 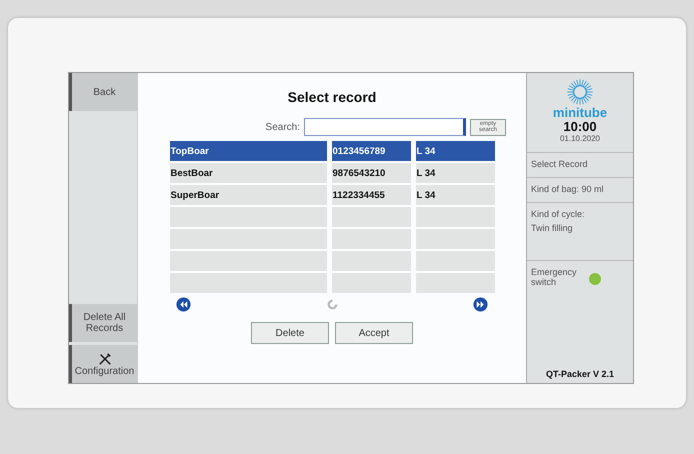 What do you see at coordinates (558, 214) in the screenshot?
I see `cycle-label: Kind of cycle:` at bounding box center [558, 214].